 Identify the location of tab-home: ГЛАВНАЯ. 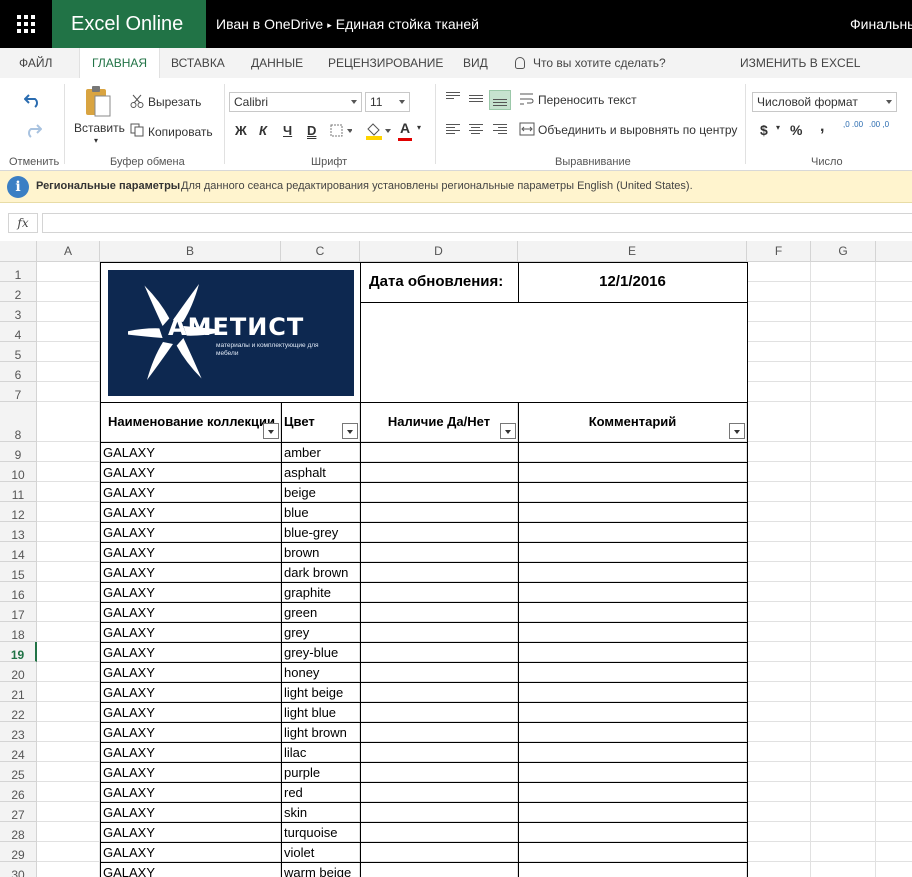
(120, 63).